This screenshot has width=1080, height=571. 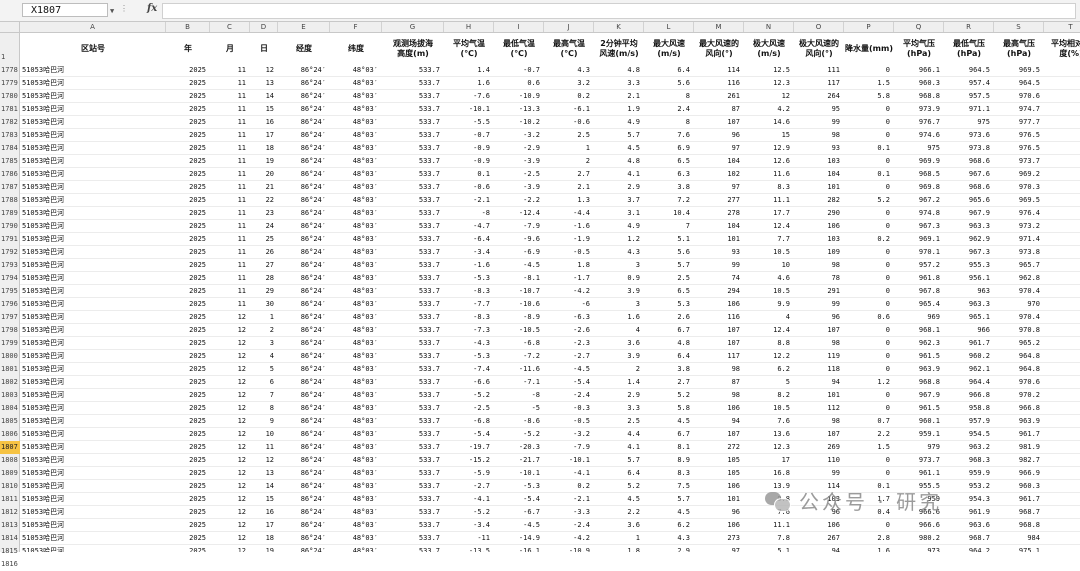 What do you see at coordinates (969, 538) in the screenshot?
I see `cell-r: 968.7` at bounding box center [969, 538].